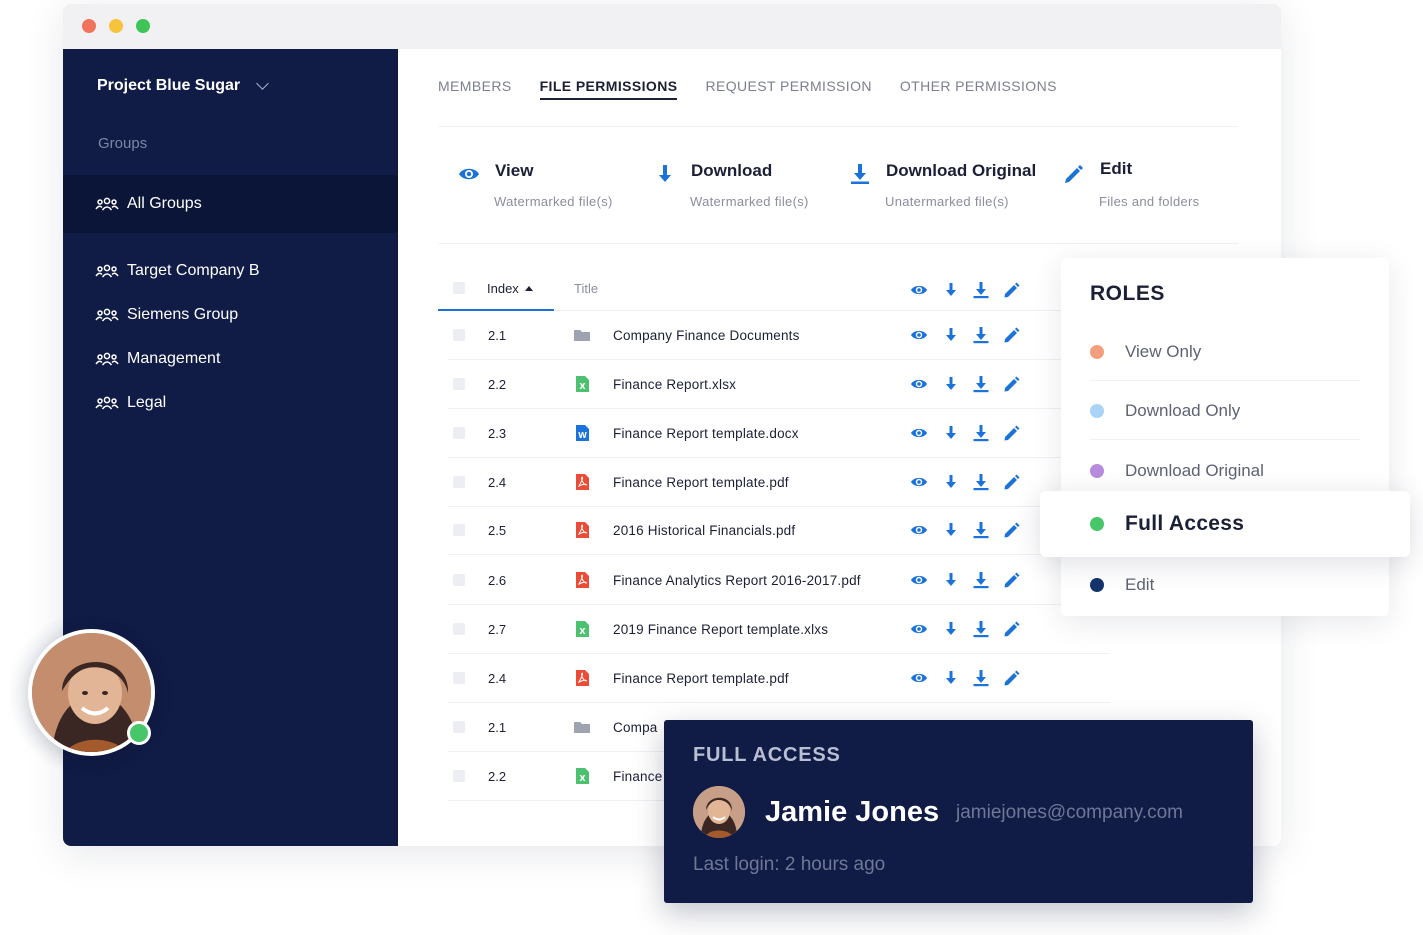  I want to click on sidebar-item-siemens-group: Siemens Group, so click(230, 315).